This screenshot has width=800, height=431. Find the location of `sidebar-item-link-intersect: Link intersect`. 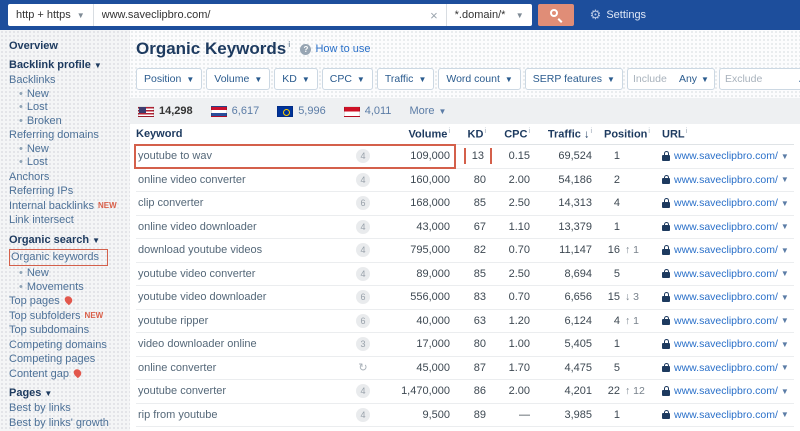

sidebar-item-link-intersect: Link intersect is located at coordinates (67, 220).